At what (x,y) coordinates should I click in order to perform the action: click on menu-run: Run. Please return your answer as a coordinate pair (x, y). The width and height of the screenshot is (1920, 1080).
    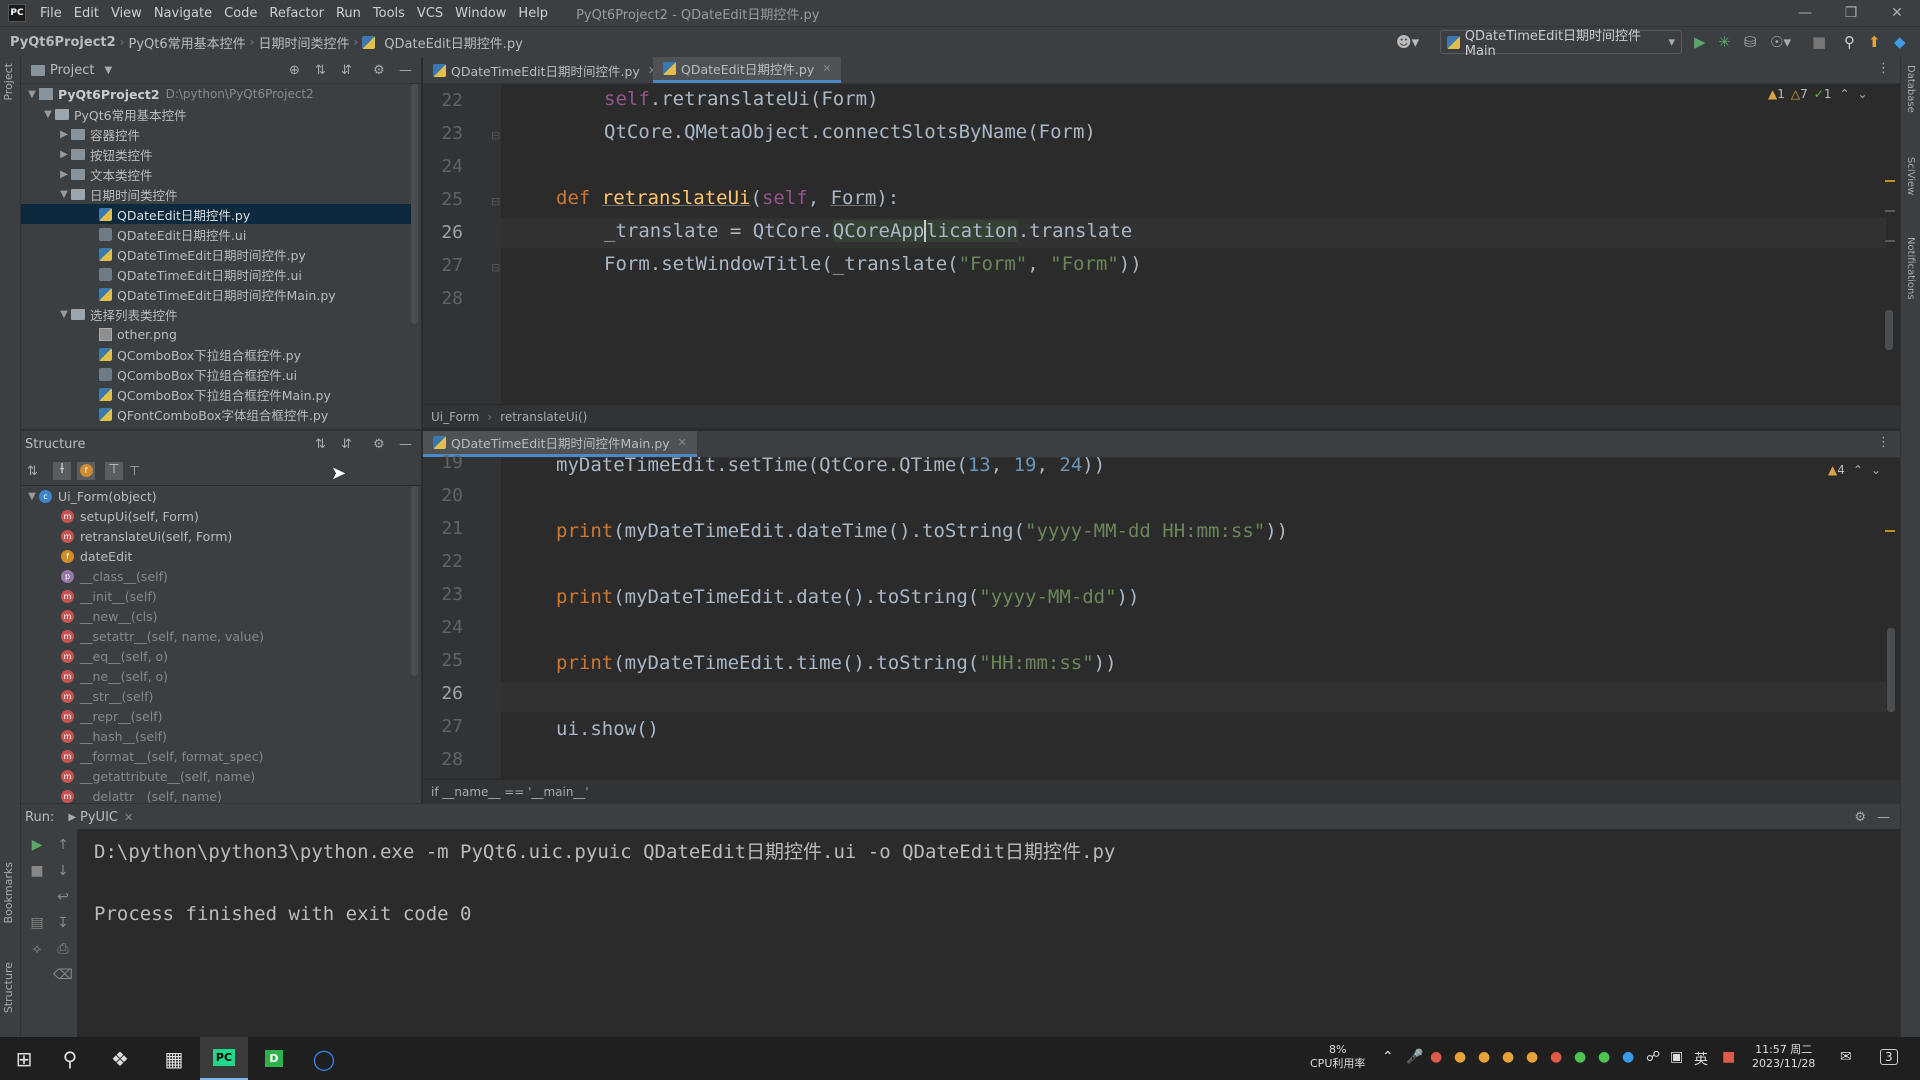
    Looking at the image, I should click on (348, 13).